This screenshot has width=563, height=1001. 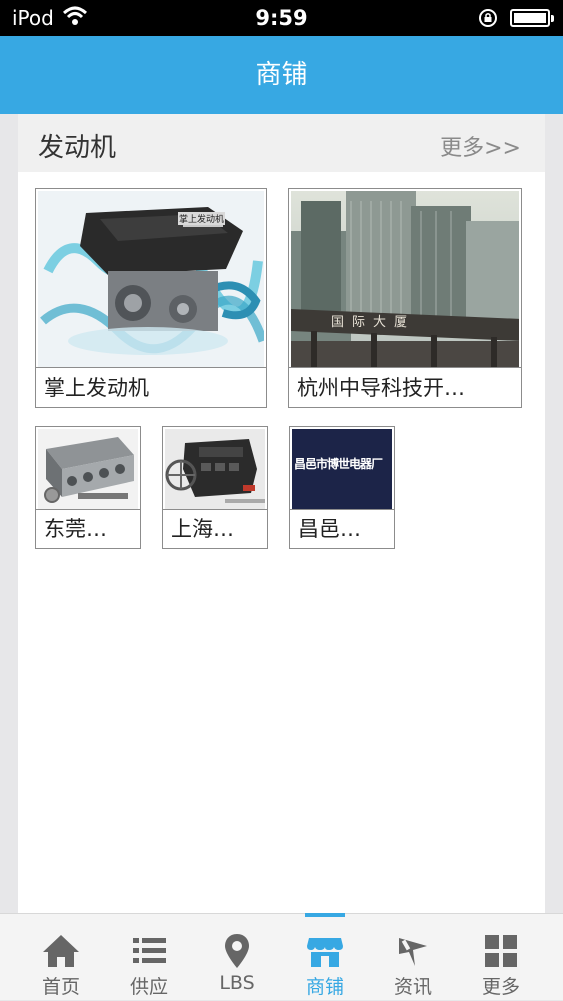 I want to click on tab-supply: 供应, so click(x=149, y=957).